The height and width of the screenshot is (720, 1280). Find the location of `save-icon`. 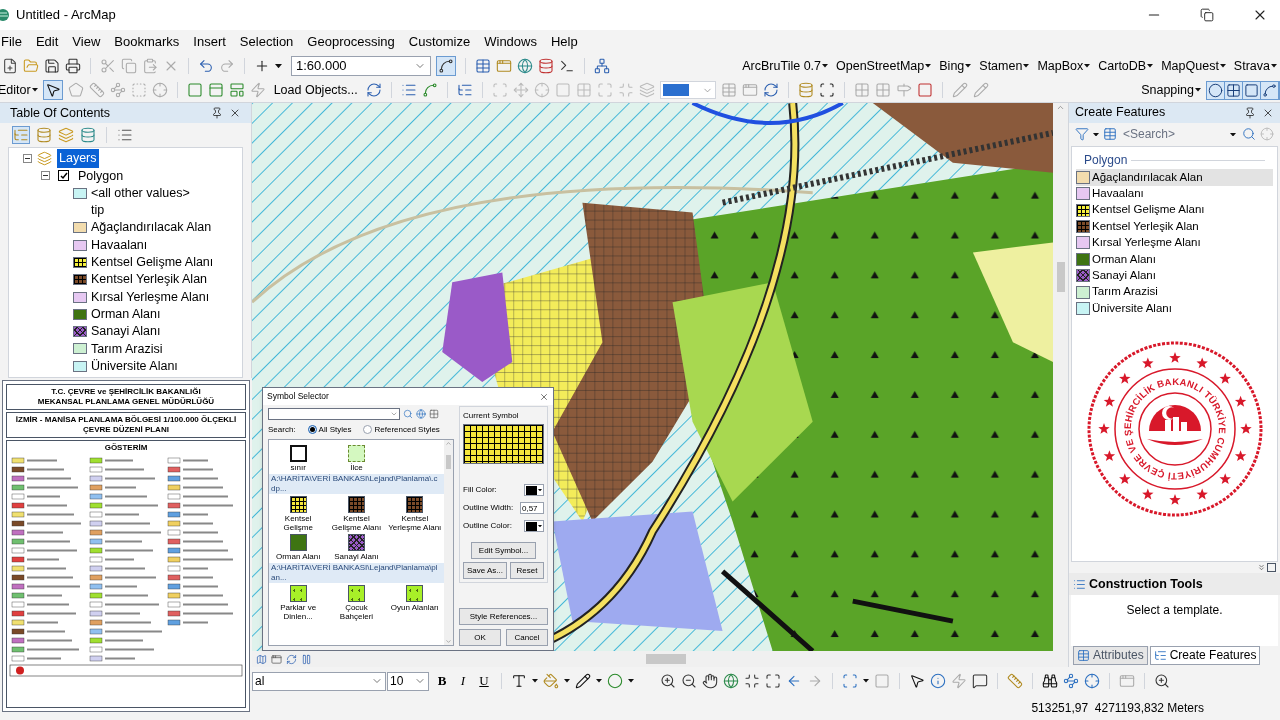

save-icon is located at coordinates (52, 66).